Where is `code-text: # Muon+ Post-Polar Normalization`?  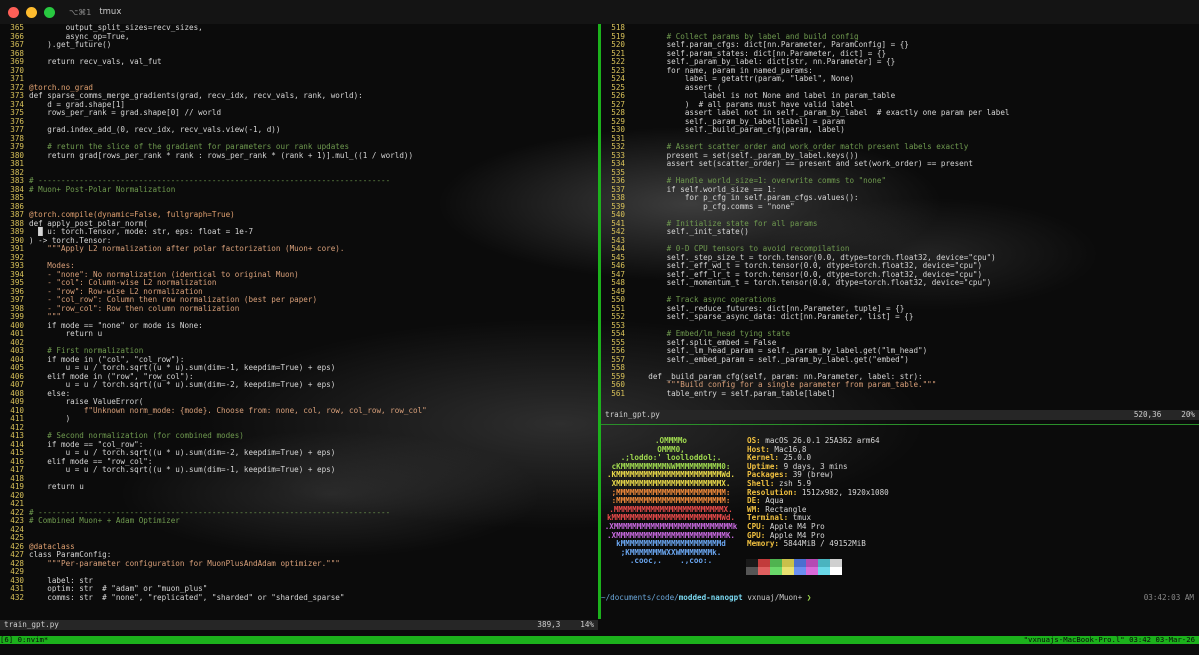
code-text: # Muon+ Post-Polar Normalization is located at coordinates (102, 189).